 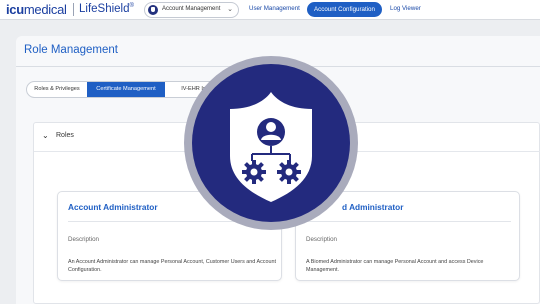 What do you see at coordinates (271, 127) in the screenshot?
I see `user-head` at bounding box center [271, 127].